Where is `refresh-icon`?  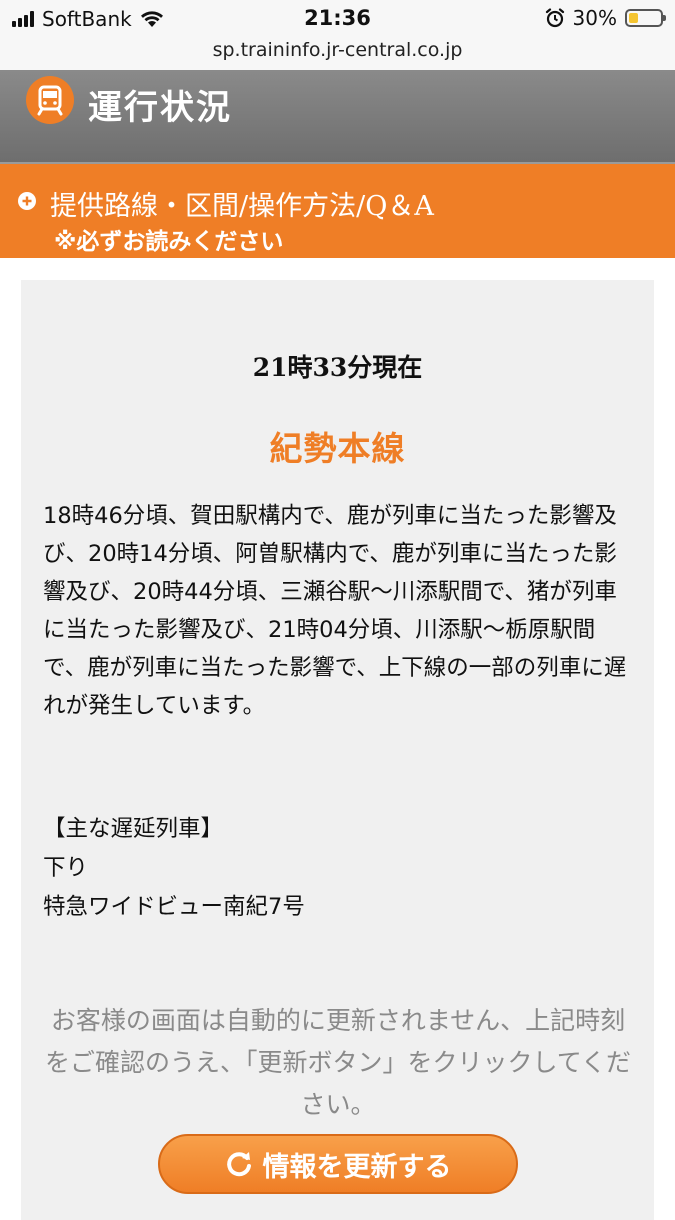
refresh-icon is located at coordinates (238, 1164).